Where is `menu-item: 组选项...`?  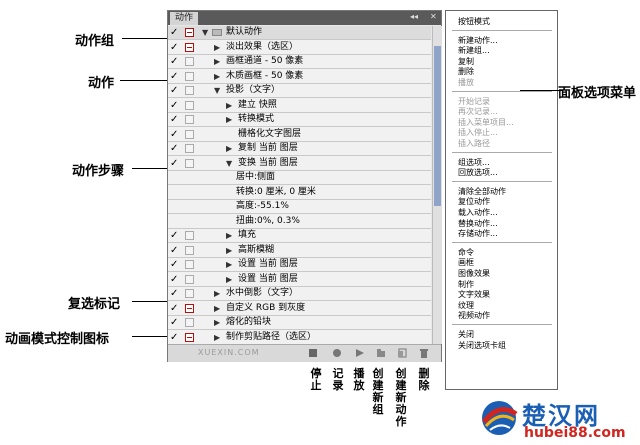 menu-item: 组选项... is located at coordinates (474, 163).